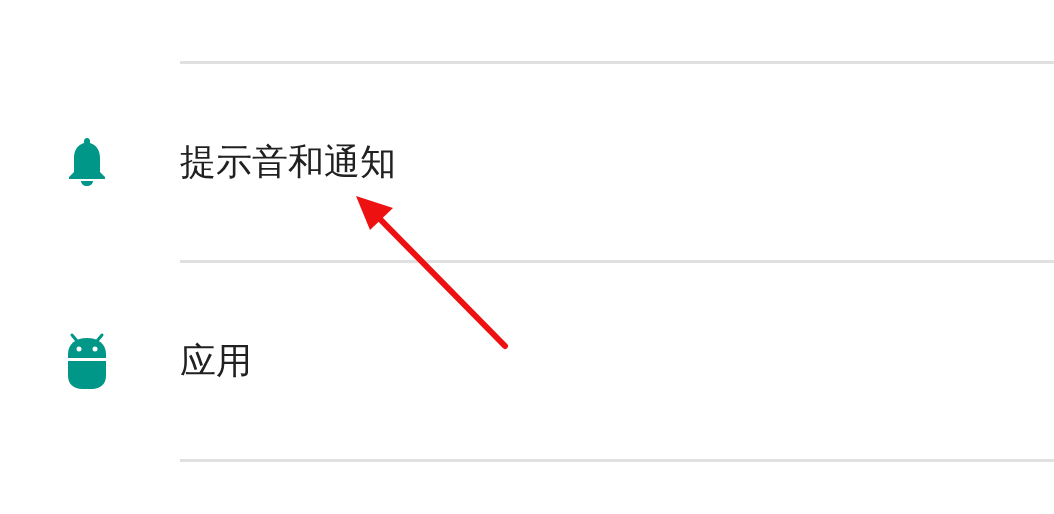 The image size is (1054, 514). Describe the element at coordinates (87, 361) in the screenshot. I see `android-icon` at that location.